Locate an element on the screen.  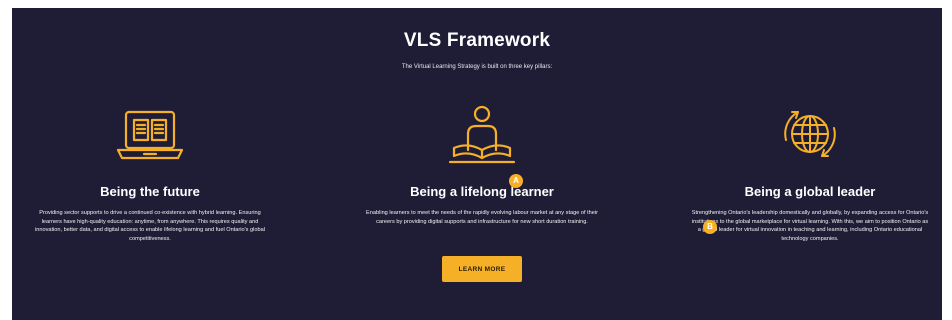
pillar-title: Being a global leader is located at coordinates (810, 191).